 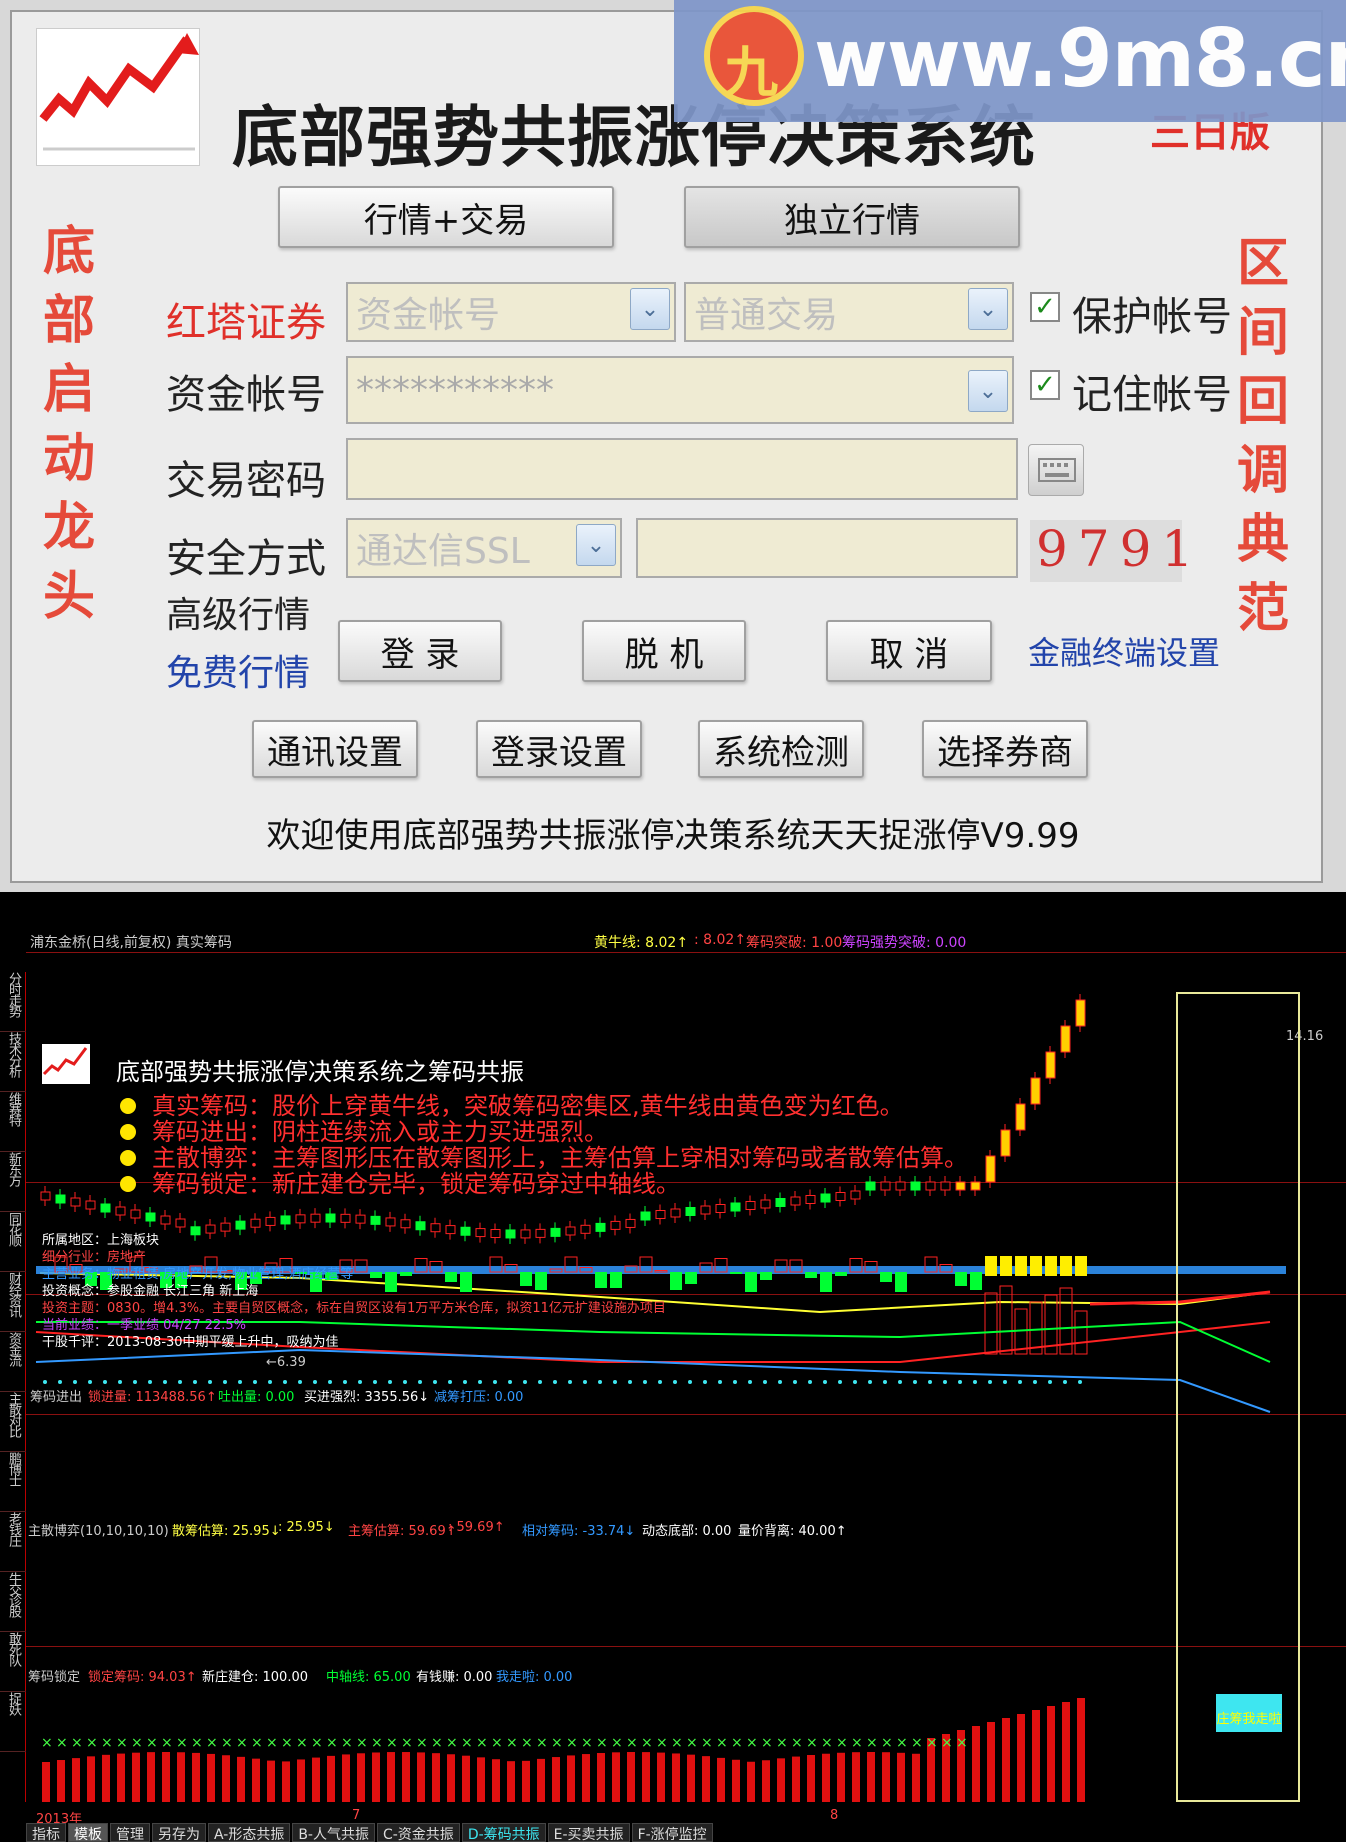 What do you see at coordinates (418, 1832) in the screenshot?
I see `tab-6: C-资金共振` at bounding box center [418, 1832].